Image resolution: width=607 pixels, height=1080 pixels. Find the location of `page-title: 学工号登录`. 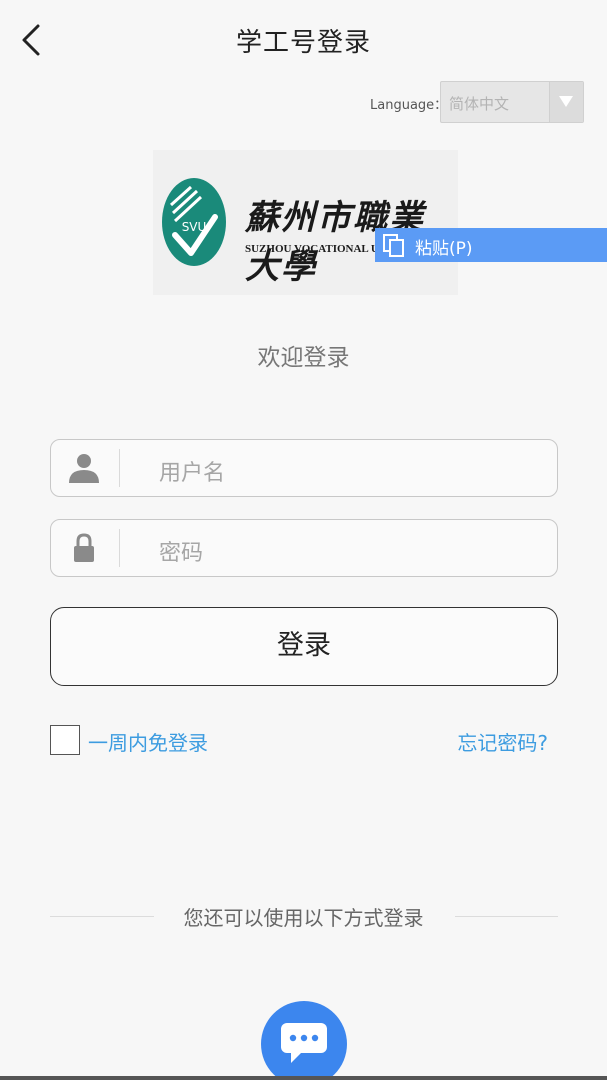

page-title: 学工号登录 is located at coordinates (303, 43).